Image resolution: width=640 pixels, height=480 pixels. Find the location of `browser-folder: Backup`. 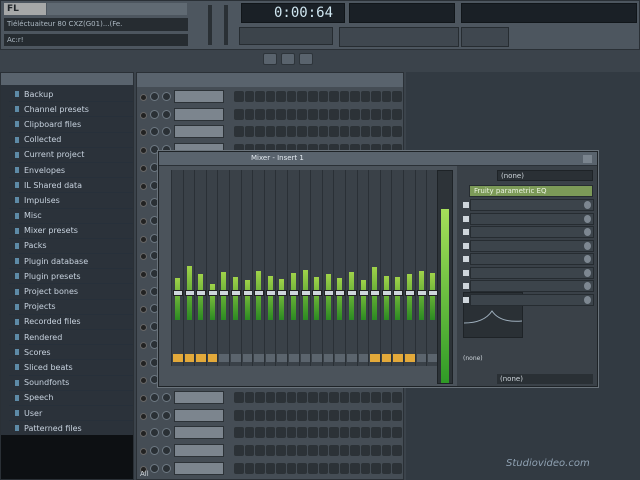

browser-folder: Backup is located at coordinates (71, 95).